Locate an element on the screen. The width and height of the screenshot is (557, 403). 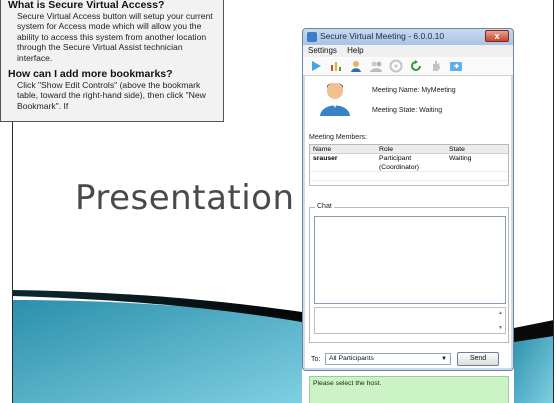
recipient-value: All Participants is located at coordinates (351, 358).